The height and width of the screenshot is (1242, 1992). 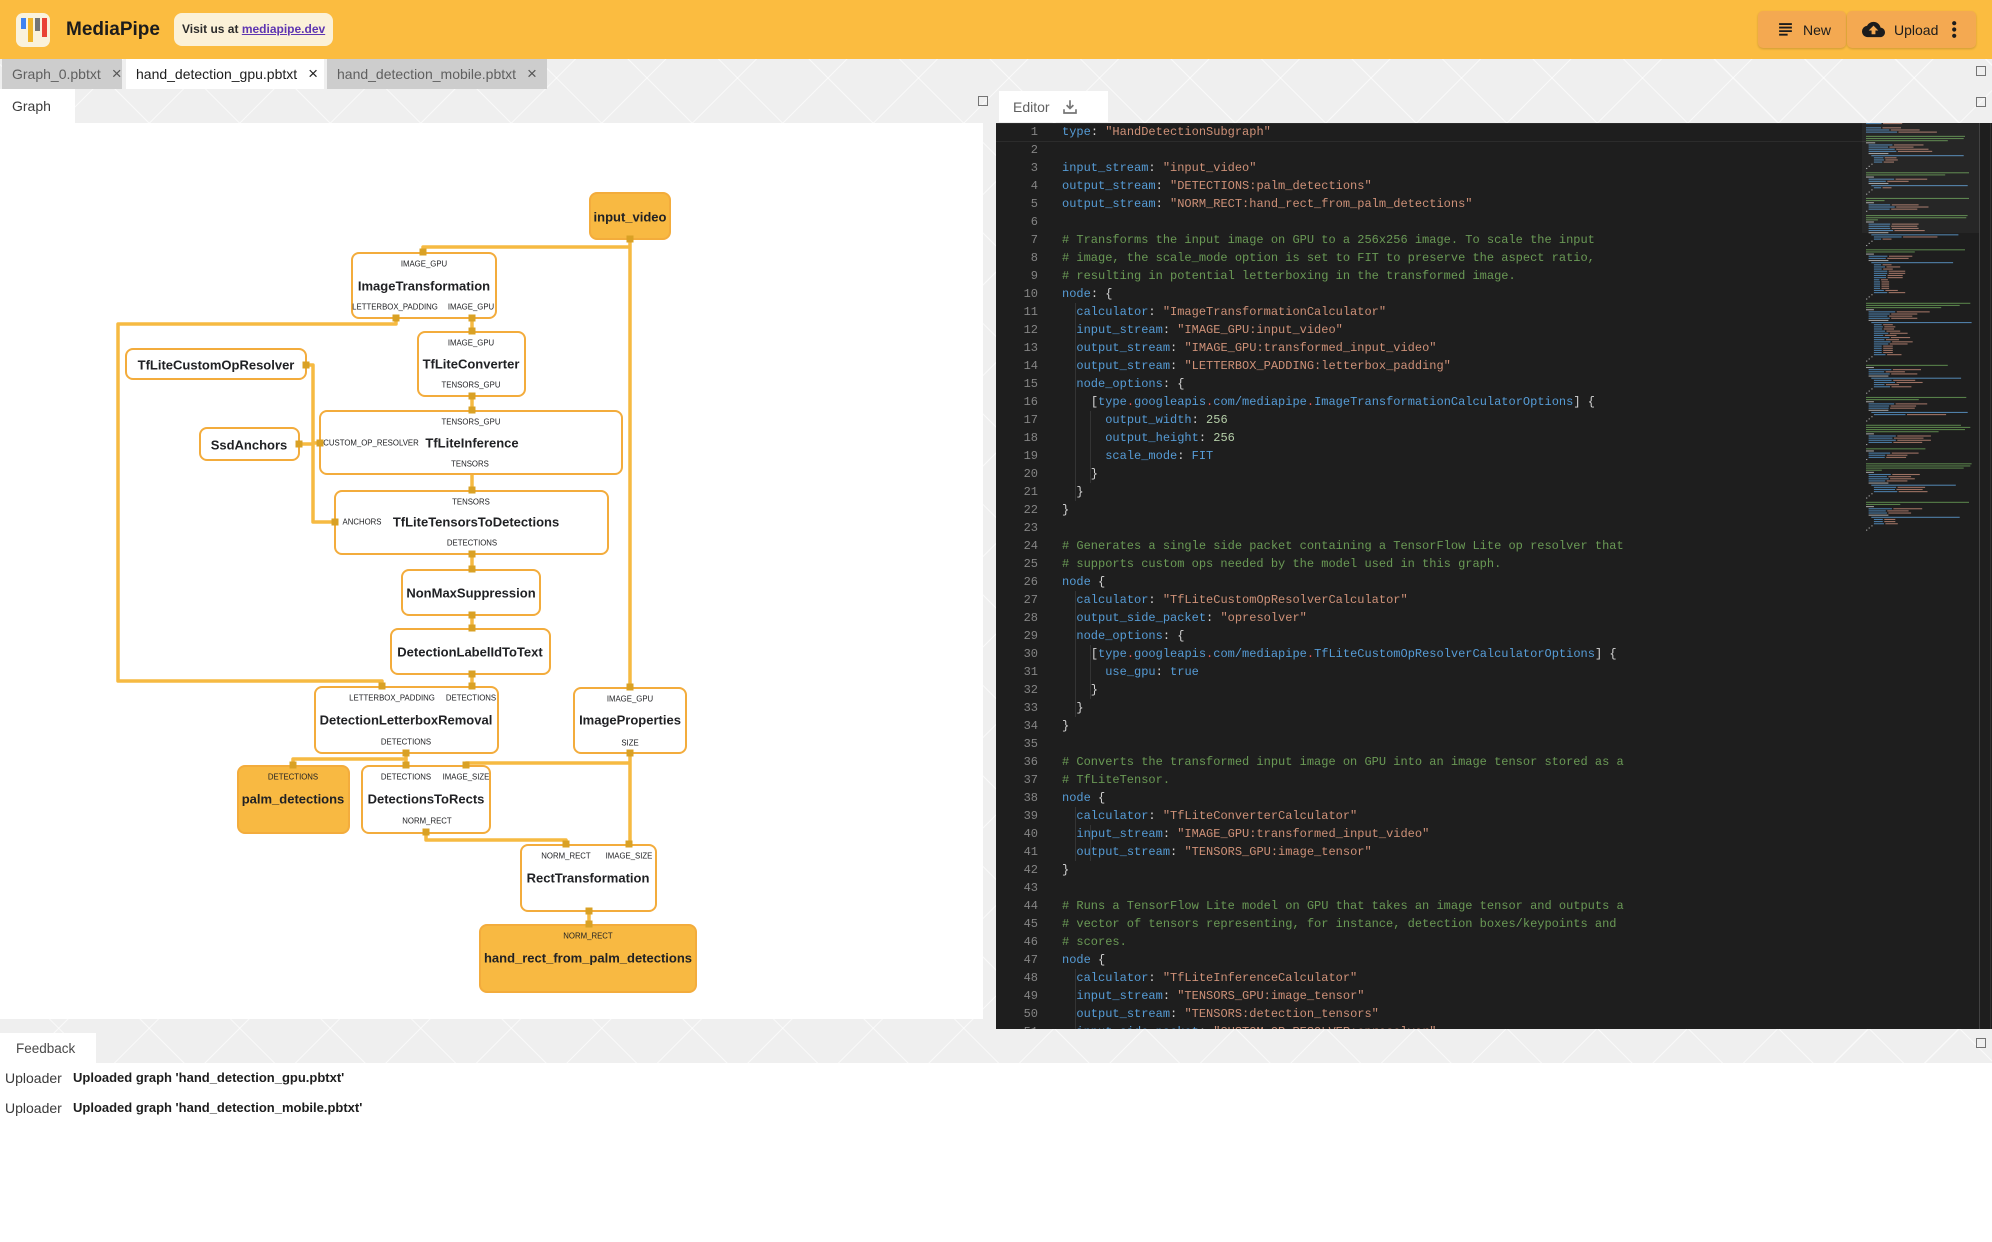 I want to click on svg-text: TfLiteConverter, so click(x=471, y=364).